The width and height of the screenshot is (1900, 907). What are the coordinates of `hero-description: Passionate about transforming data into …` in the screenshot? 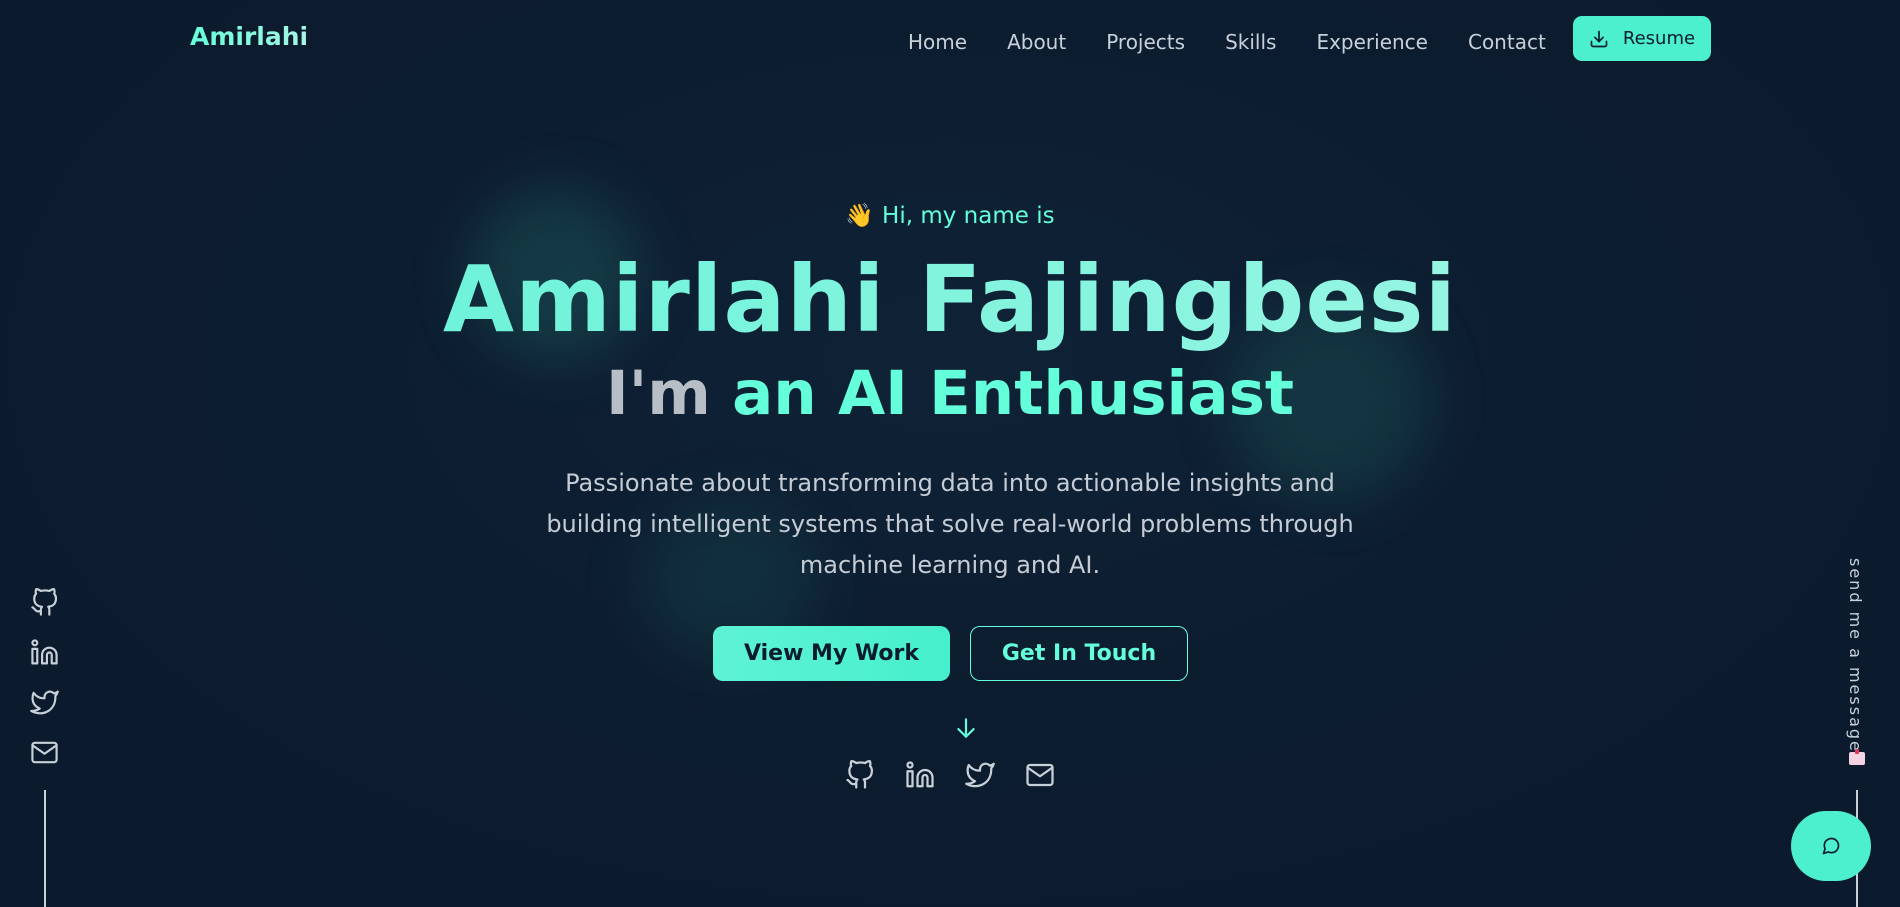 It's located at (950, 524).